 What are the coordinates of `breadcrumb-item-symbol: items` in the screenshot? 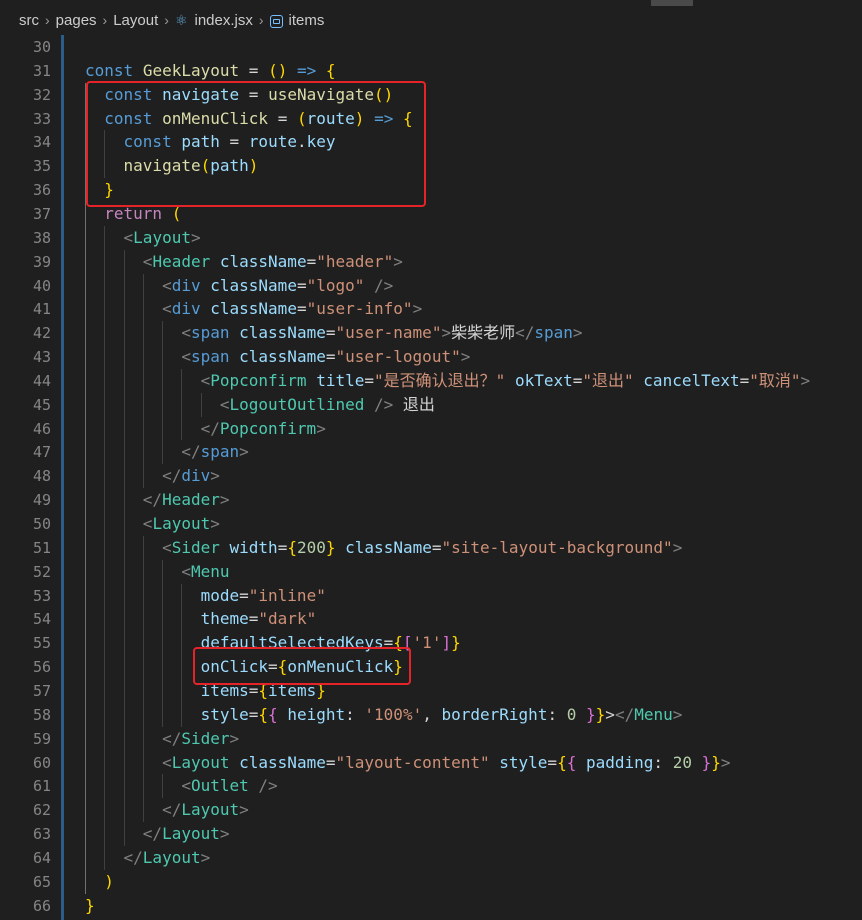 It's located at (307, 20).